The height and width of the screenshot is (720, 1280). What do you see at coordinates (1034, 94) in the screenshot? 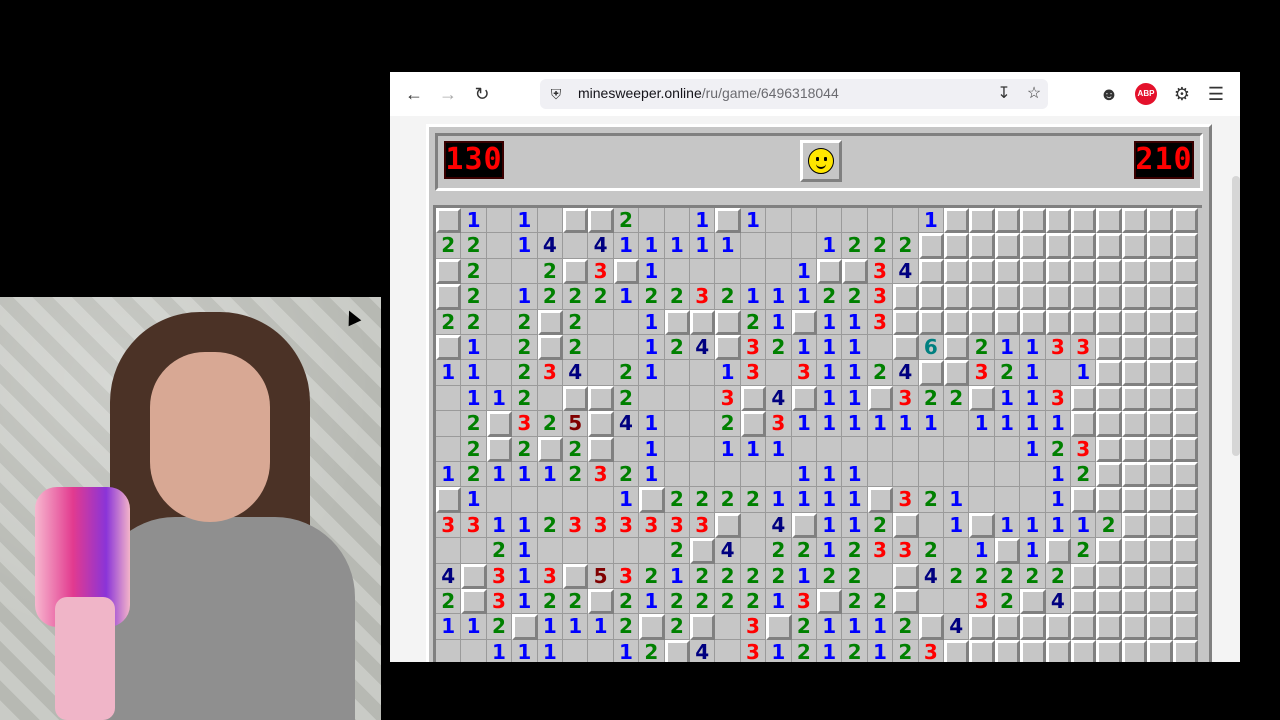
I see `star-icon: ☆` at bounding box center [1034, 94].